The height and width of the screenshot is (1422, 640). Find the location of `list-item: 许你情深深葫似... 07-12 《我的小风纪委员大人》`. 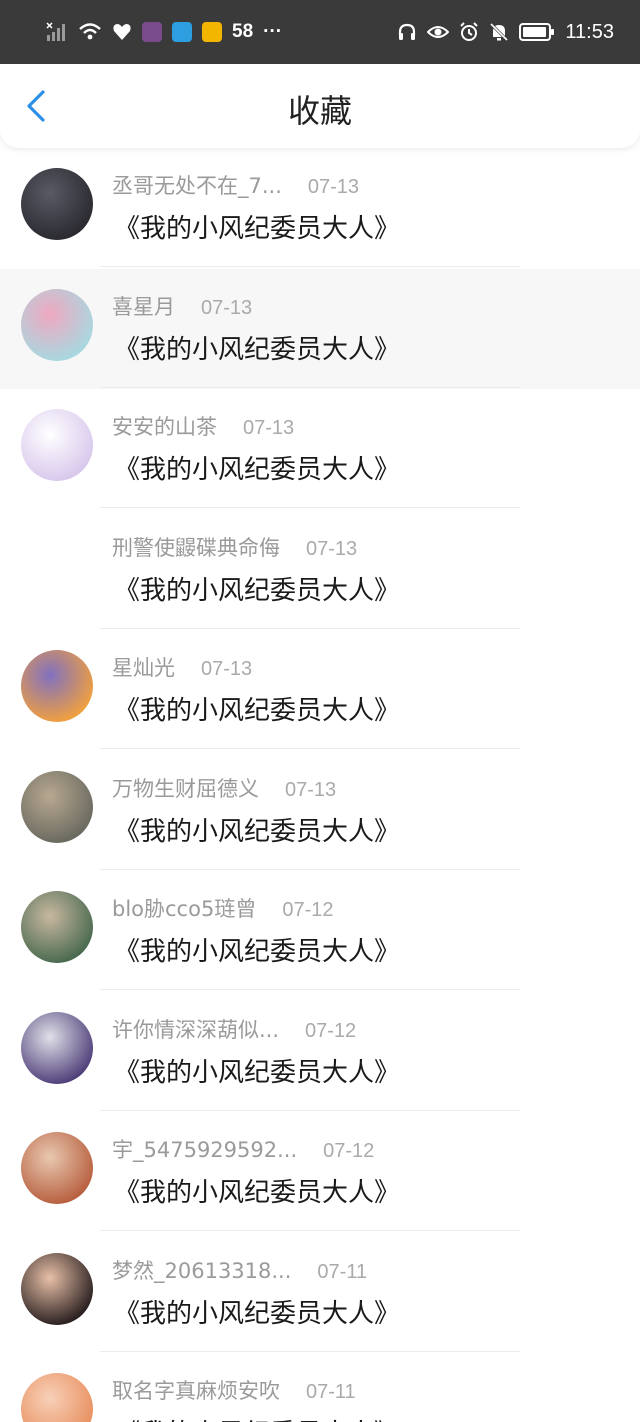

list-item: 许你情深深葫似... 07-12 《我的小风纪委员大人》 is located at coordinates (320, 1052).